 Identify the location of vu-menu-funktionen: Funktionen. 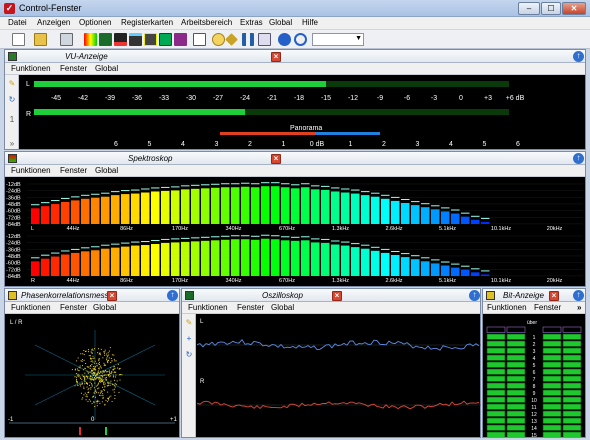
(31, 68).